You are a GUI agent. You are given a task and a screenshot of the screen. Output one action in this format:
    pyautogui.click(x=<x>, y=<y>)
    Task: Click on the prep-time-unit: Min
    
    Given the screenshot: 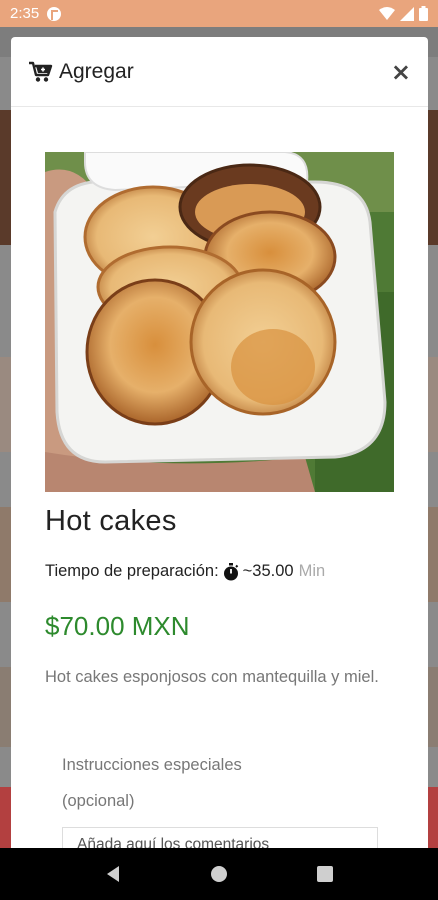 What is the action you would take?
    pyautogui.click(x=312, y=571)
    